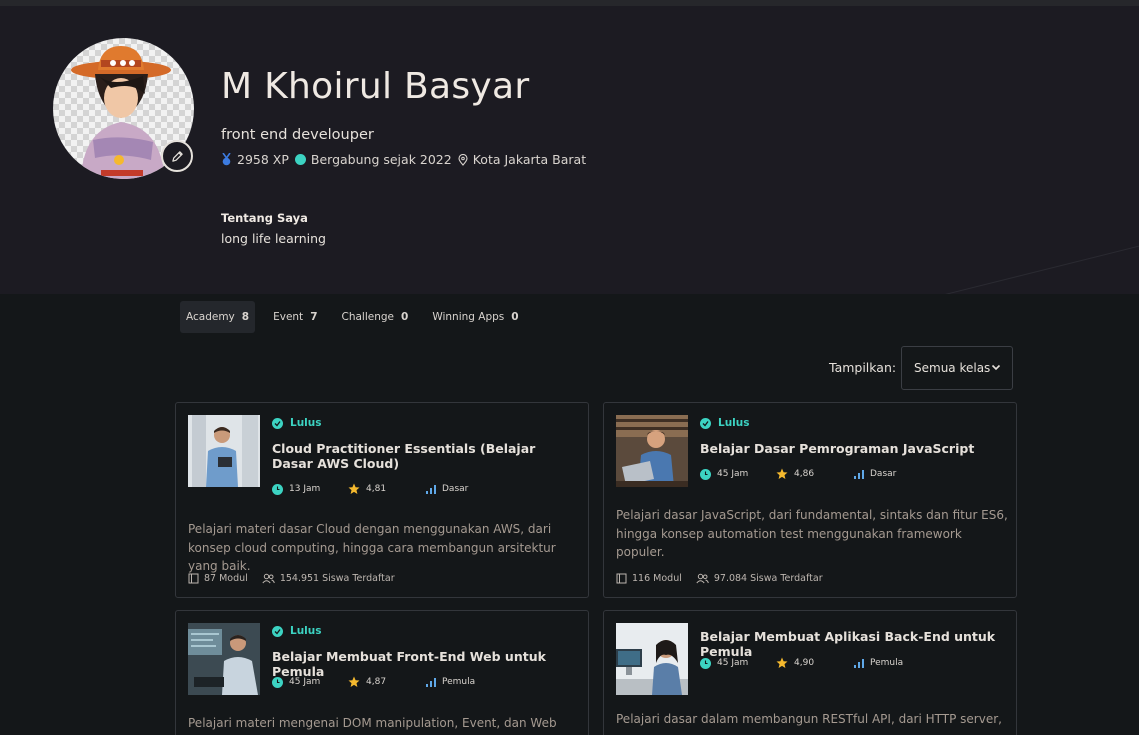 Image resolution: width=1139 pixels, height=735 pixels. I want to click on edit-avatar-button, so click(177, 156).